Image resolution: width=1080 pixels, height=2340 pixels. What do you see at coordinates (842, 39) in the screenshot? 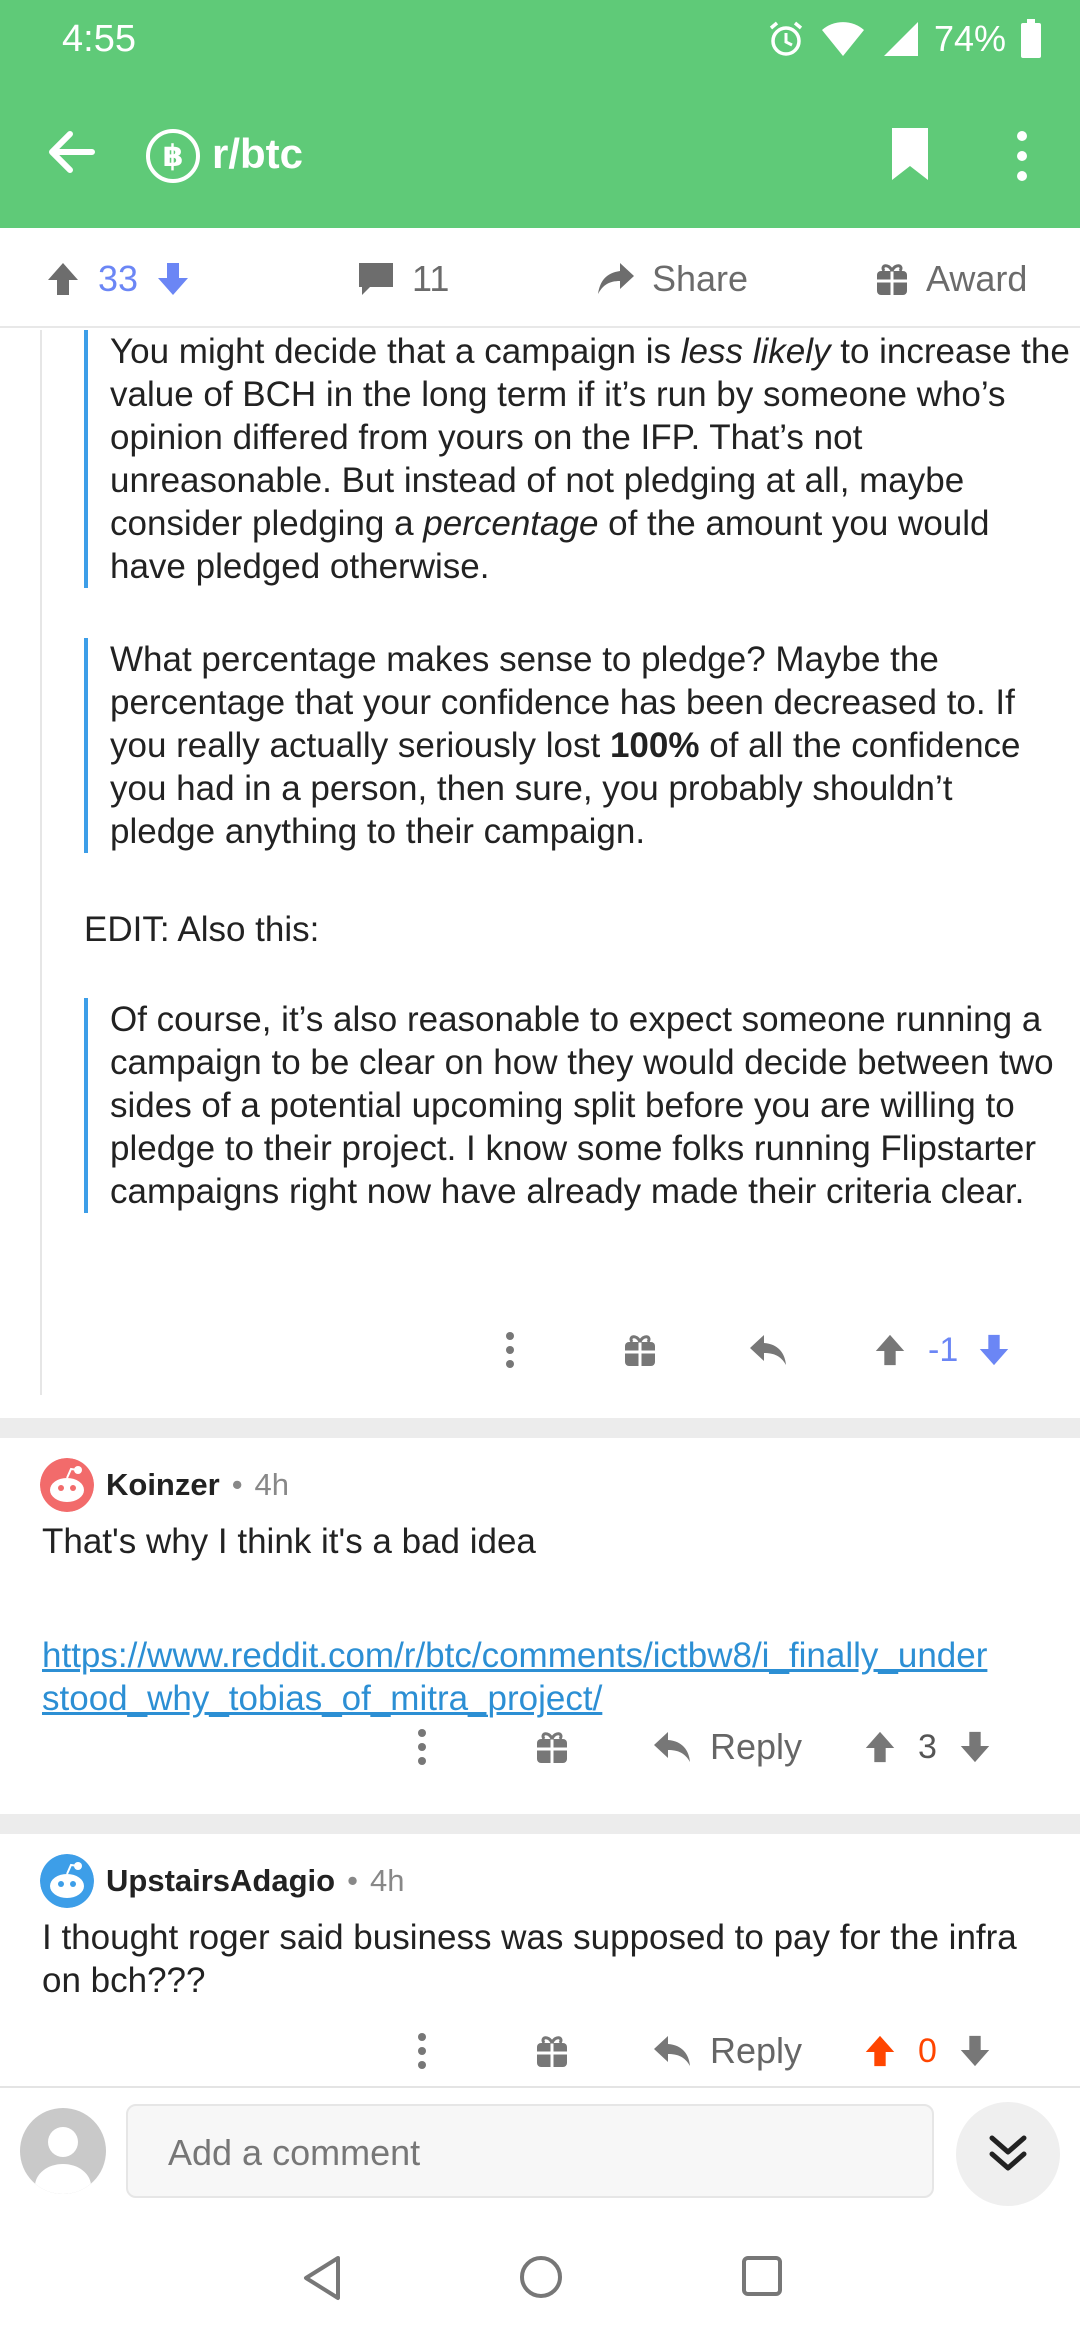
I see `wifi-icon` at bounding box center [842, 39].